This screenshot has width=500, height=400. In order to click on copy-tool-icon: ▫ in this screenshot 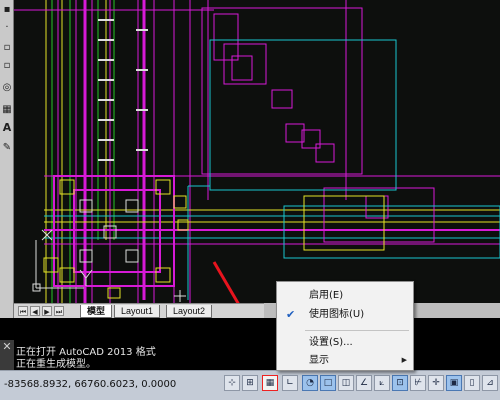, I will do `click(7, 48)`.